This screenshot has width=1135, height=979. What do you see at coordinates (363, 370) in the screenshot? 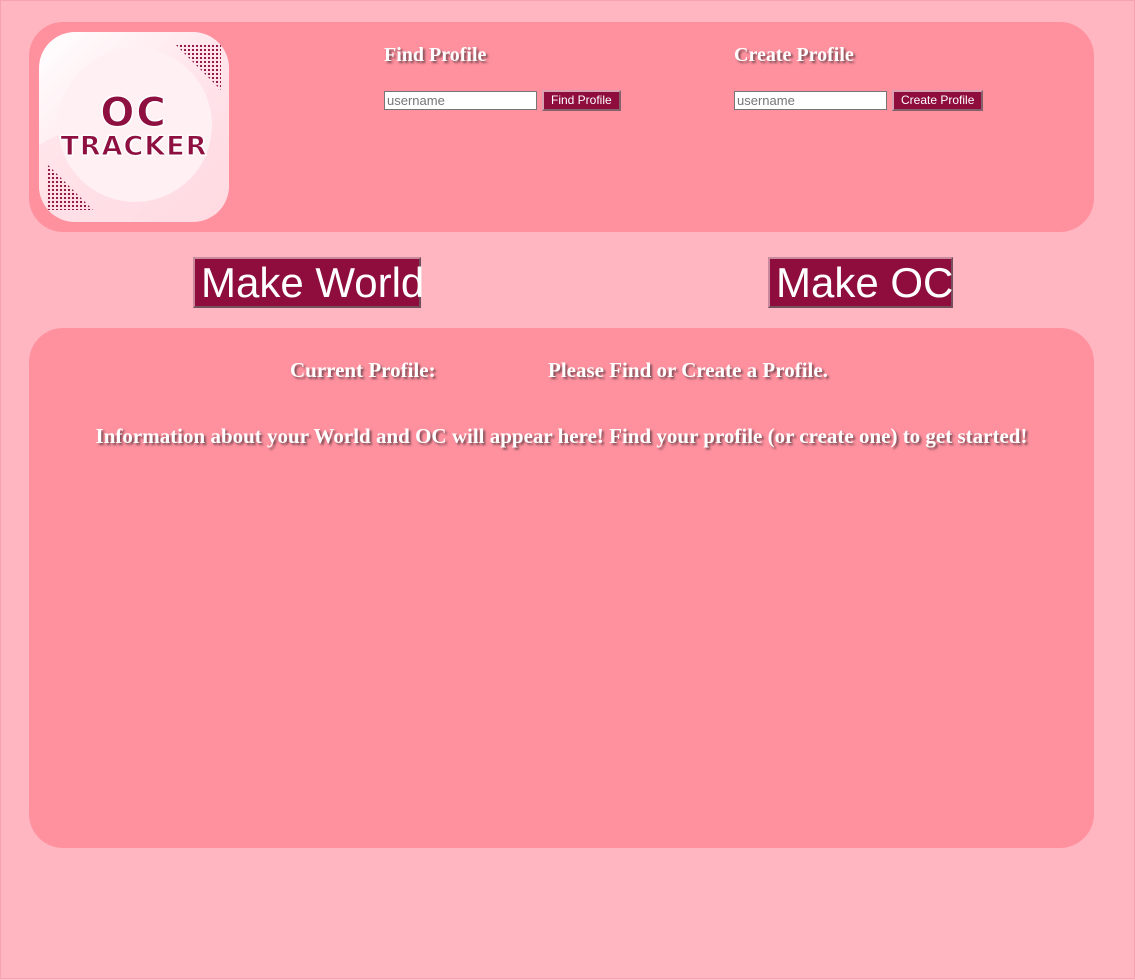
I see `current-profile-label: Current Profile:` at bounding box center [363, 370].